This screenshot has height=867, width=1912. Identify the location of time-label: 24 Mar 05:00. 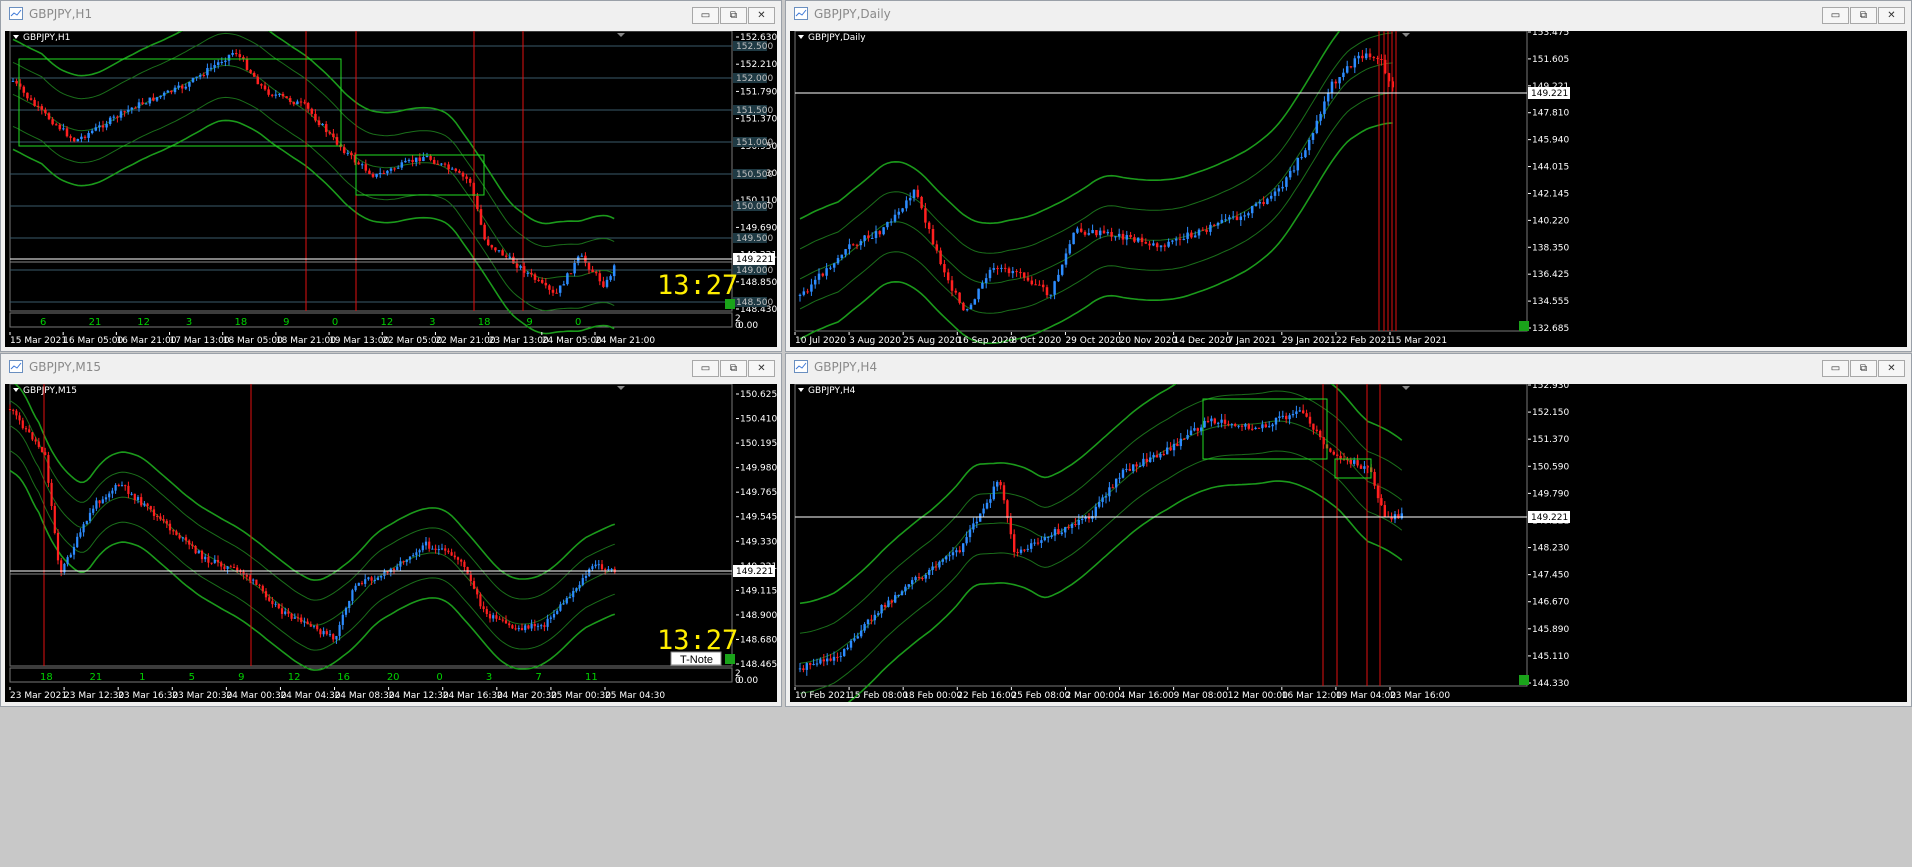
(572, 341).